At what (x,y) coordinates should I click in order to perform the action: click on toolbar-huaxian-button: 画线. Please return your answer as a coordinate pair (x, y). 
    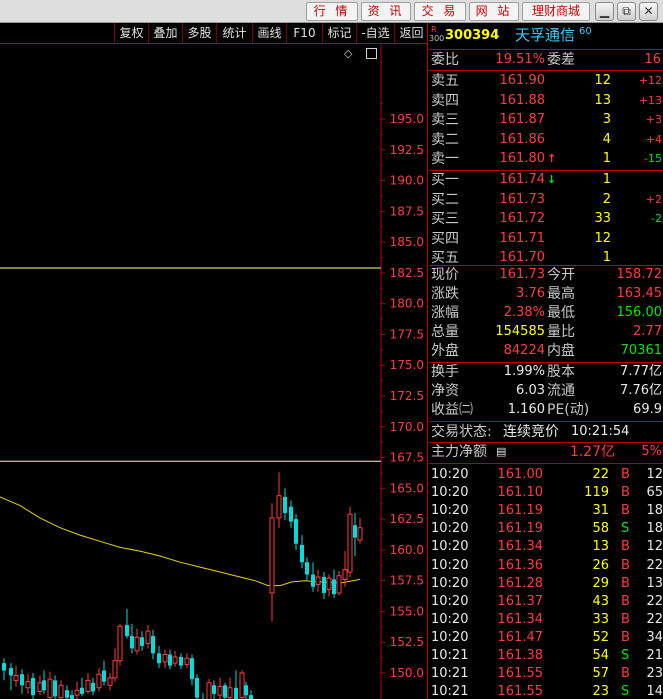
    Looking at the image, I should click on (269, 33).